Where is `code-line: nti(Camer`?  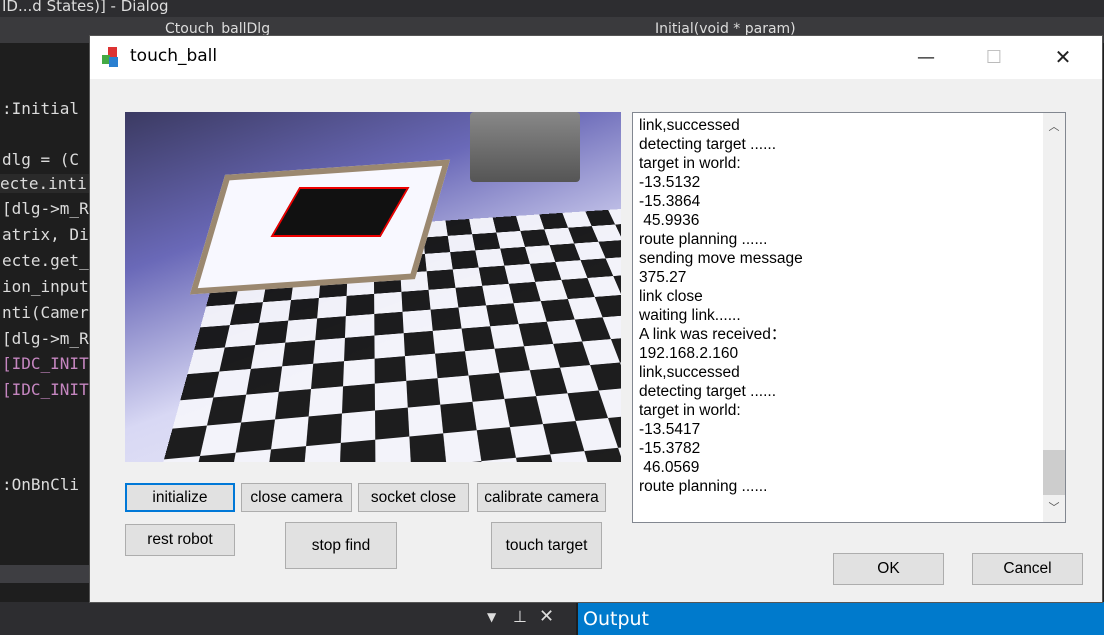
code-line: nti(Camer is located at coordinates (45, 312).